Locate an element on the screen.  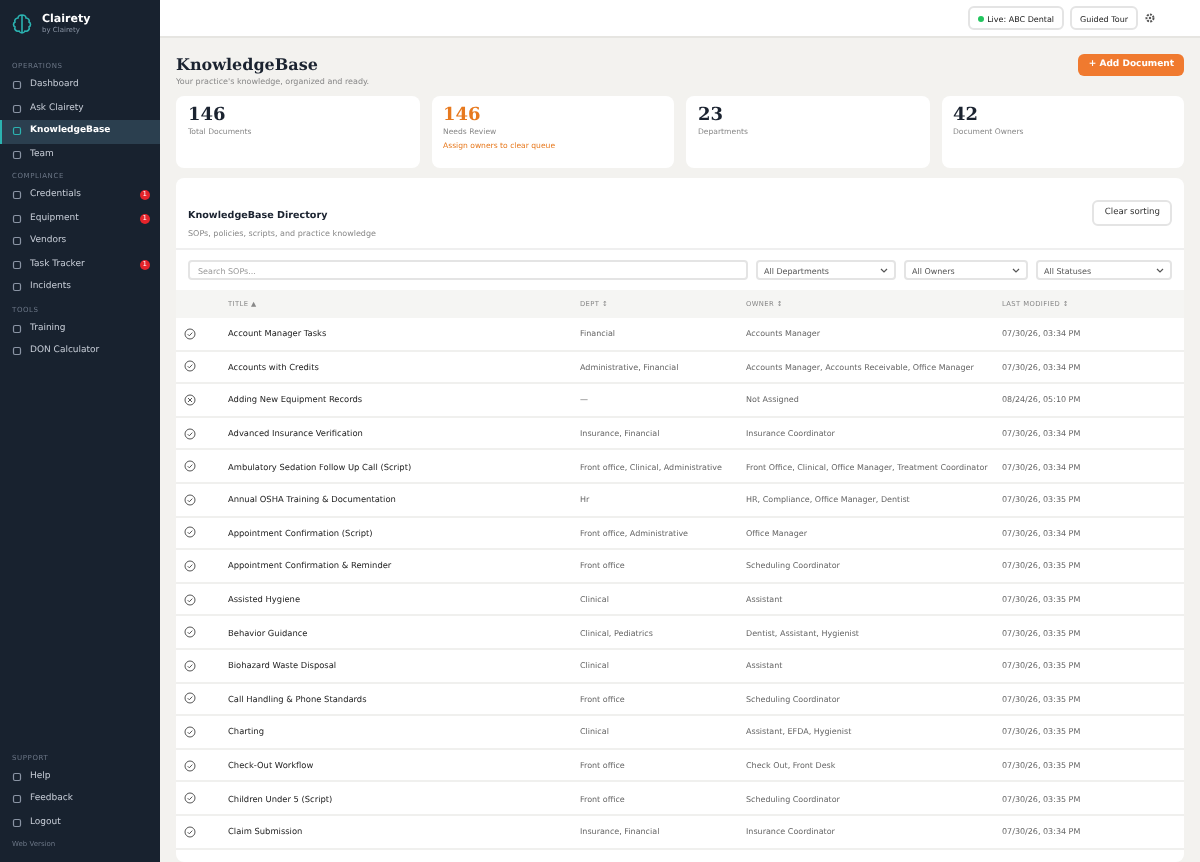
brain-logo-icon is located at coordinates (22, 24).